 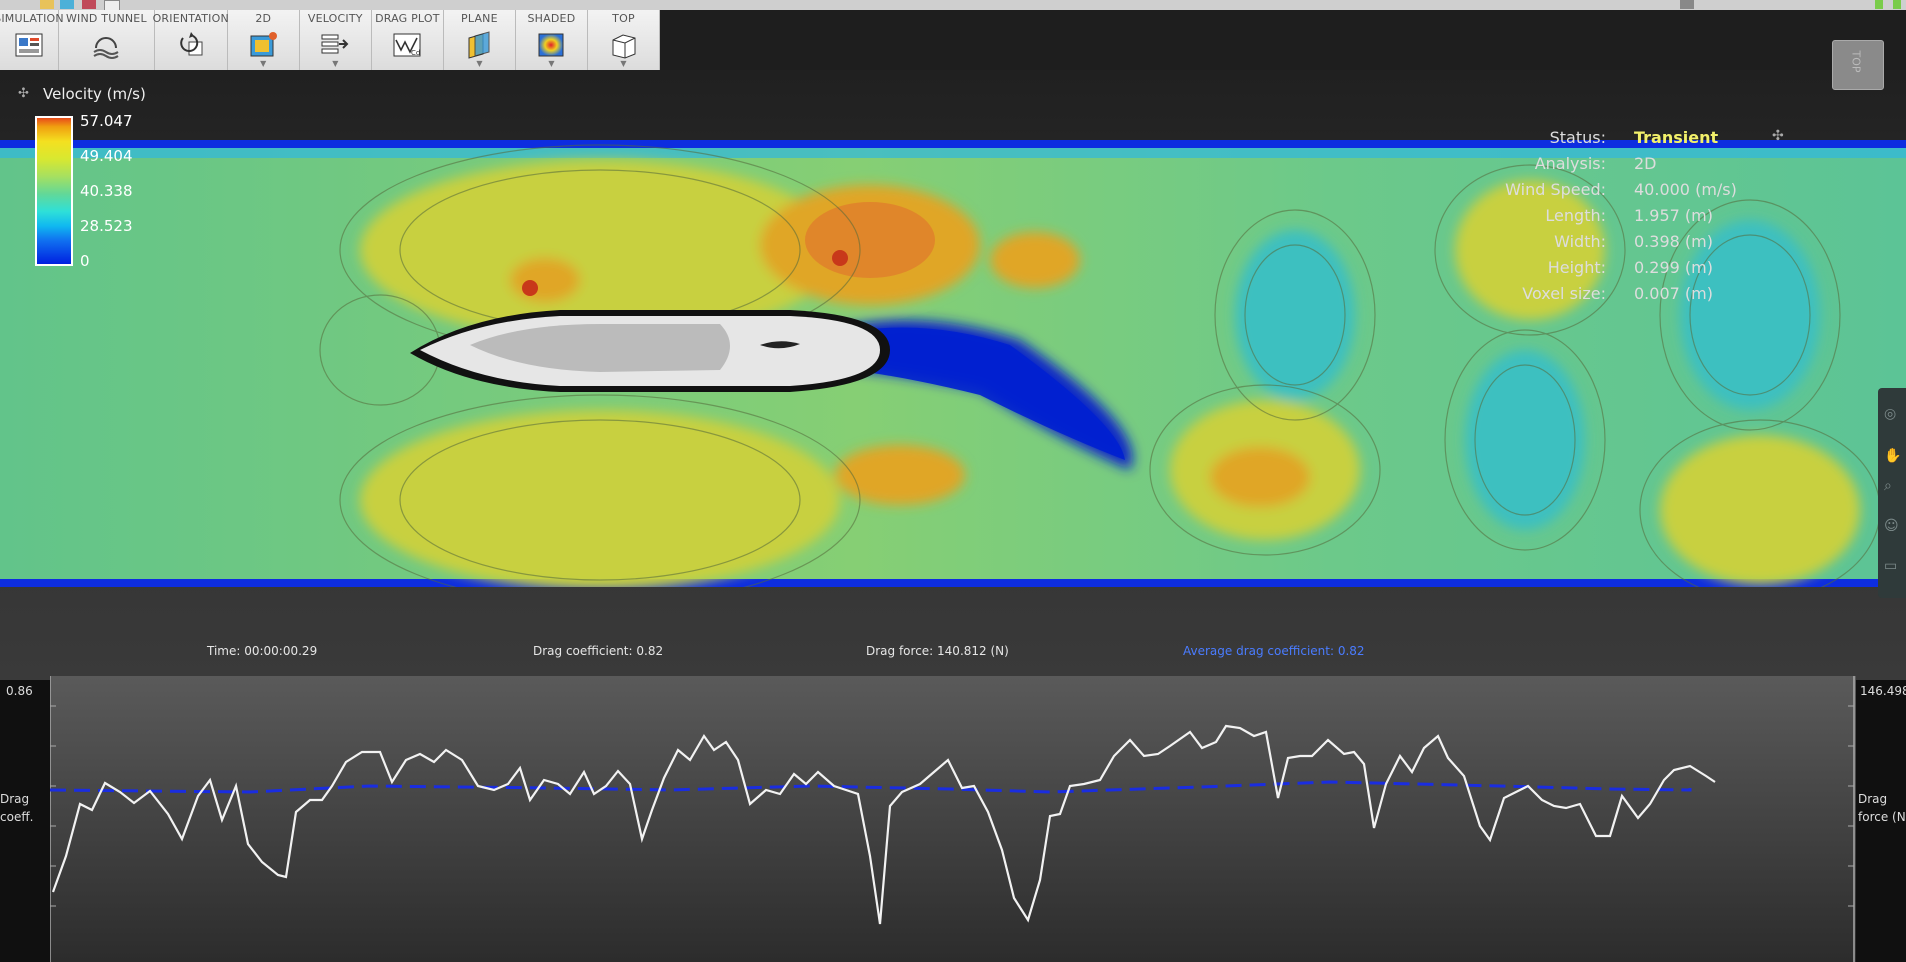 What do you see at coordinates (598, 651) in the screenshot?
I see `drag-coefficient-readout: Drag coefficient: 0.82` at bounding box center [598, 651].